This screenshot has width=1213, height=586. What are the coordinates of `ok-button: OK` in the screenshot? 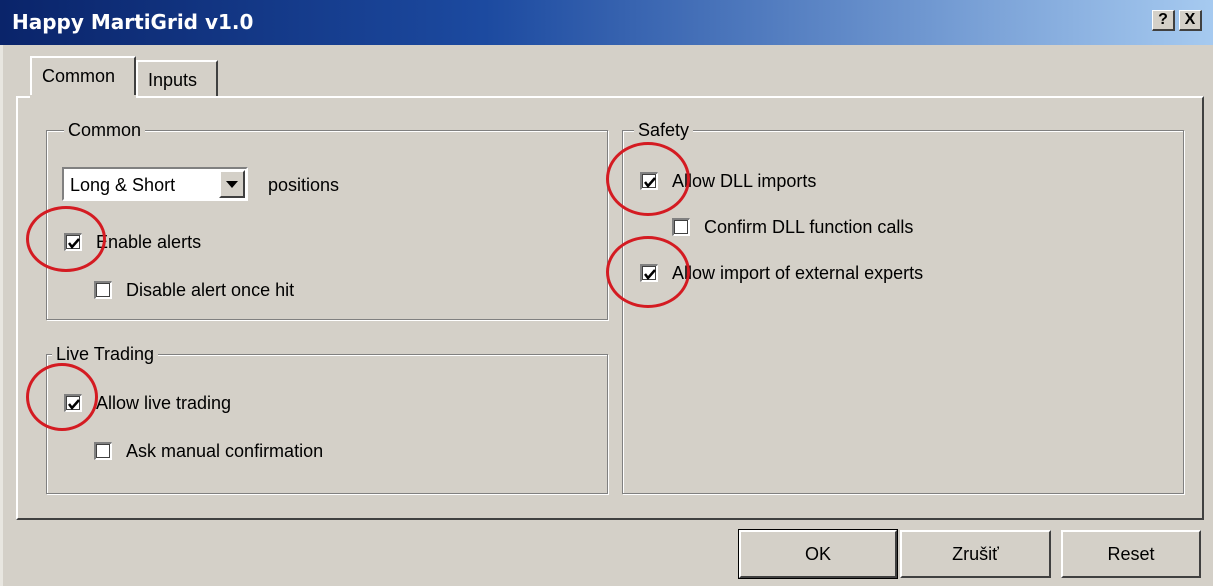 It's located at (818, 554).